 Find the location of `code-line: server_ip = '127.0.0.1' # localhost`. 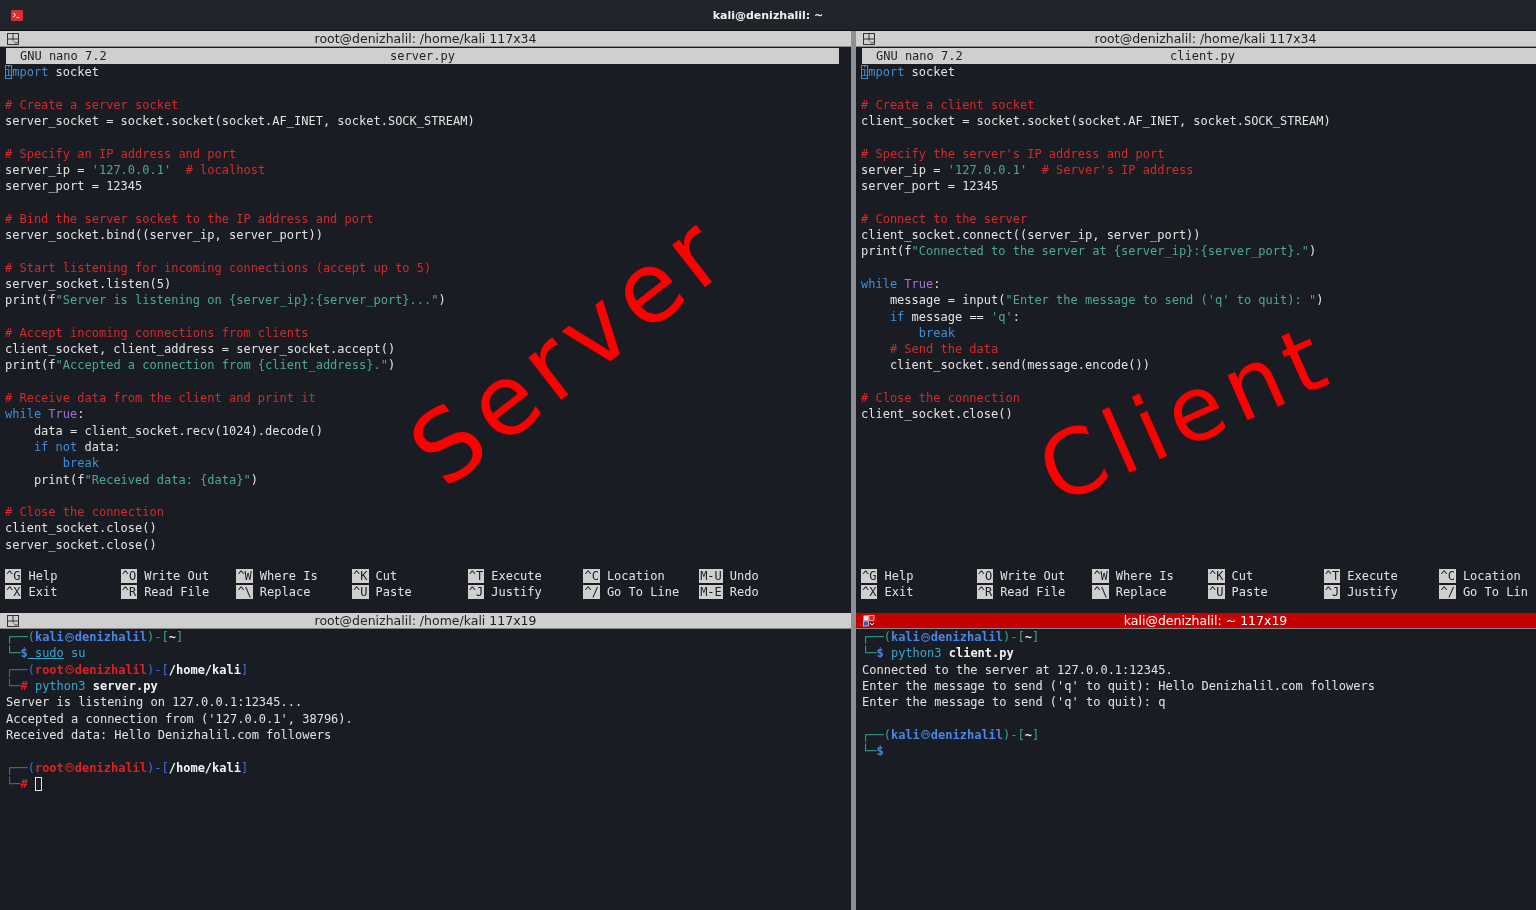

code-line: server_ip = '127.0.0.1' # localhost is located at coordinates (136, 170).